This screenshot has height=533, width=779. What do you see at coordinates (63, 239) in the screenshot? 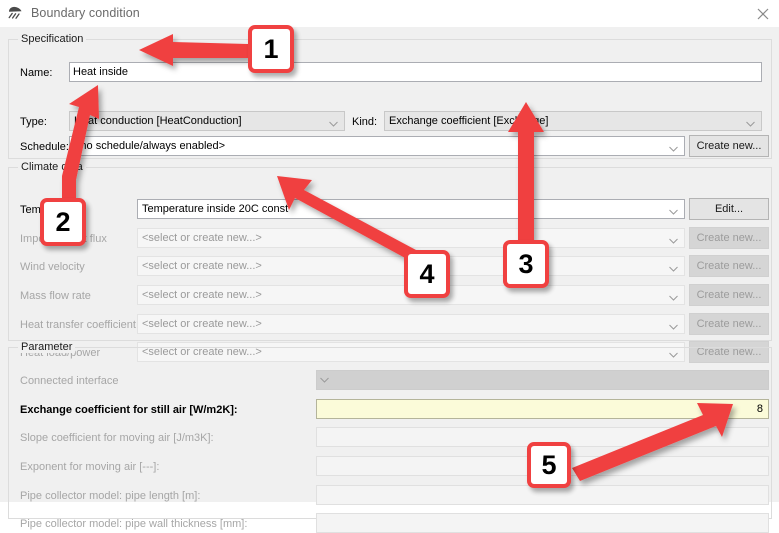
I see `climate-label-imposed-heat-flux: Imposed heat flux` at bounding box center [63, 239].